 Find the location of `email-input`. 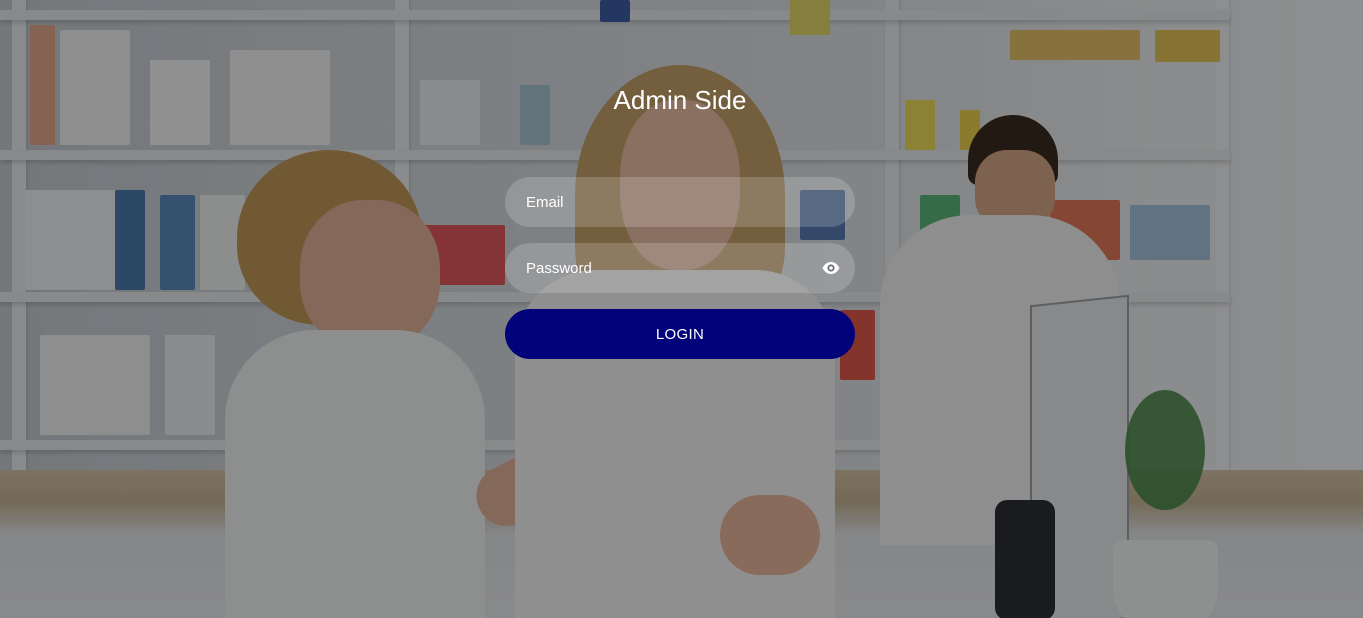

email-input is located at coordinates (680, 202).